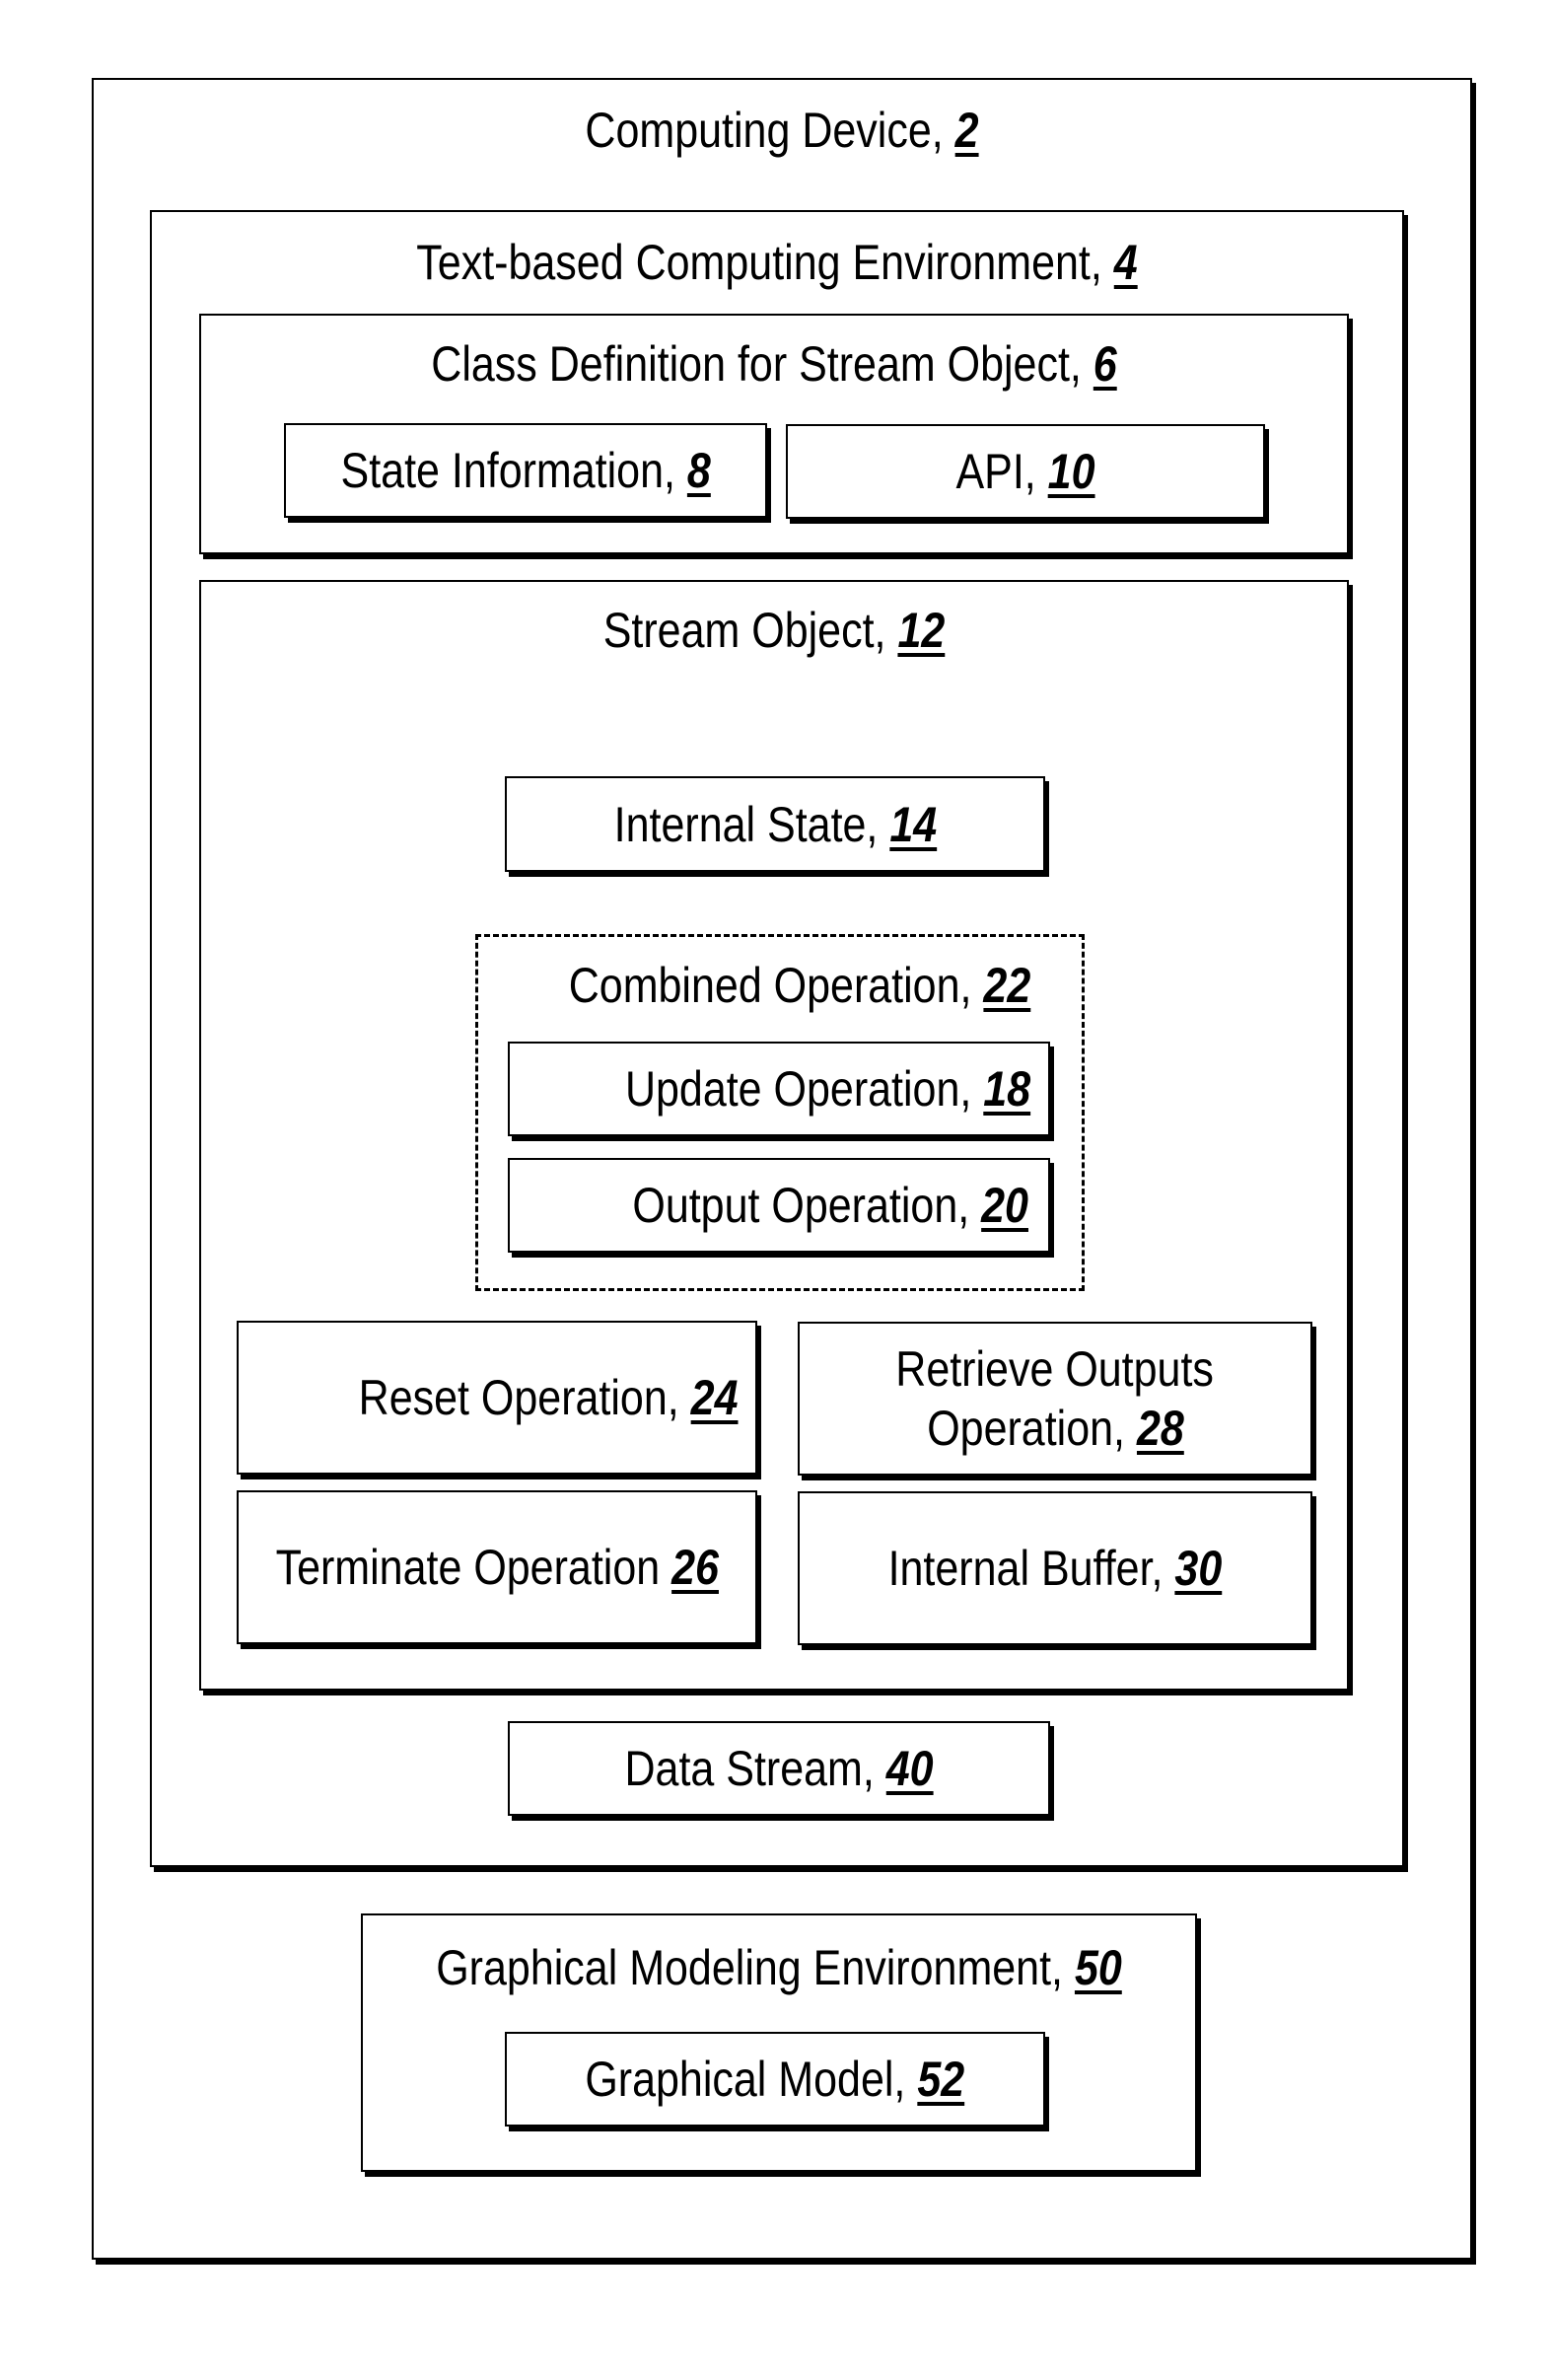 This screenshot has width=1552, height=2380. I want to click on ref-number: 4, so click(1125, 262).